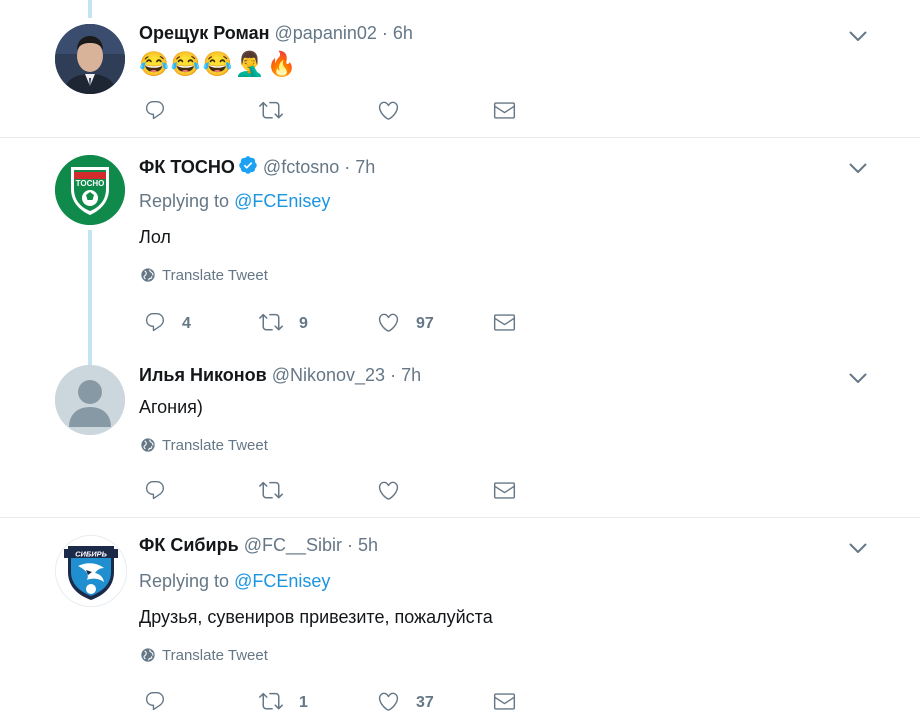  Describe the element at coordinates (90, 183) in the screenshot. I see `tosno-logo-text: ТОСНО` at that location.